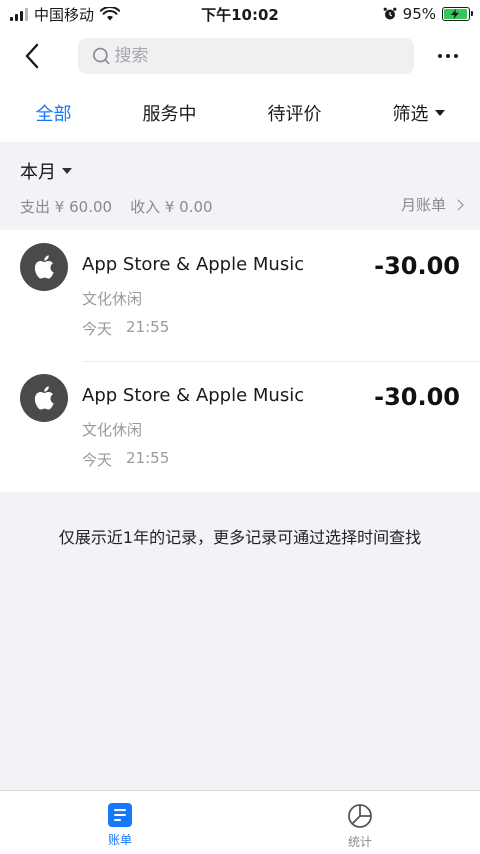  I want to click on back-button, so click(32, 56).